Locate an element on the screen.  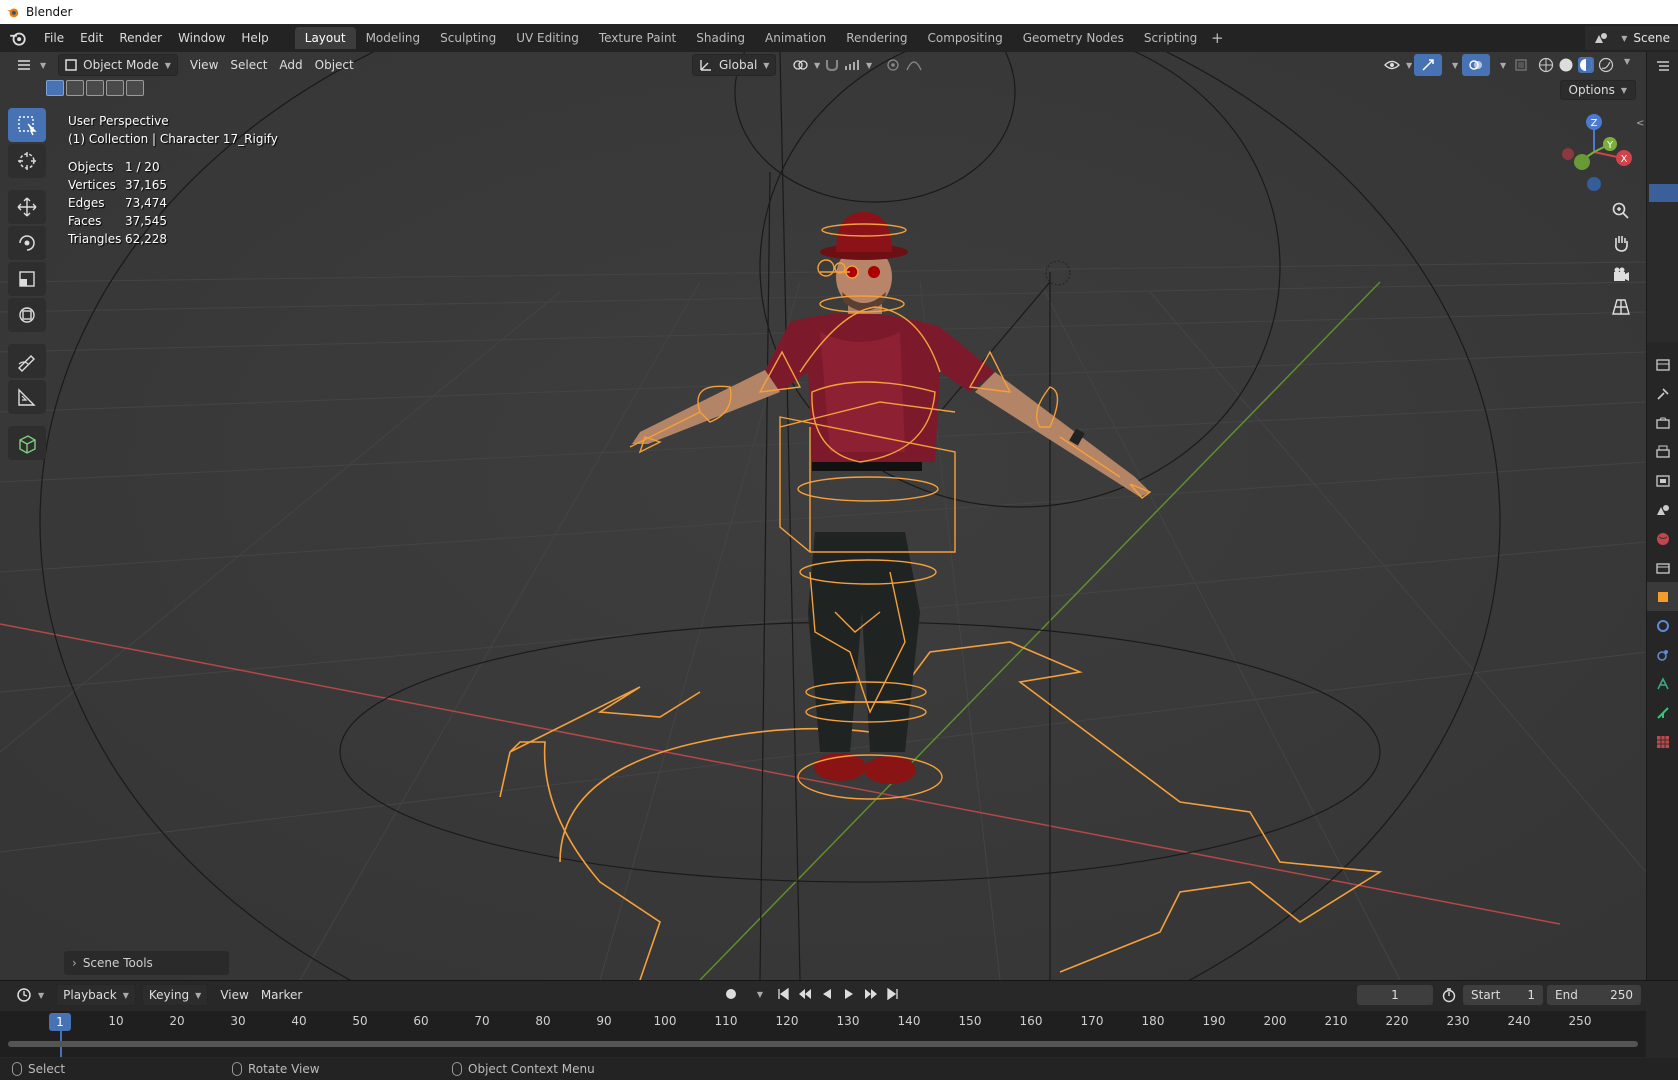
material-preview-shading-icon is located at coordinates (1586, 65).